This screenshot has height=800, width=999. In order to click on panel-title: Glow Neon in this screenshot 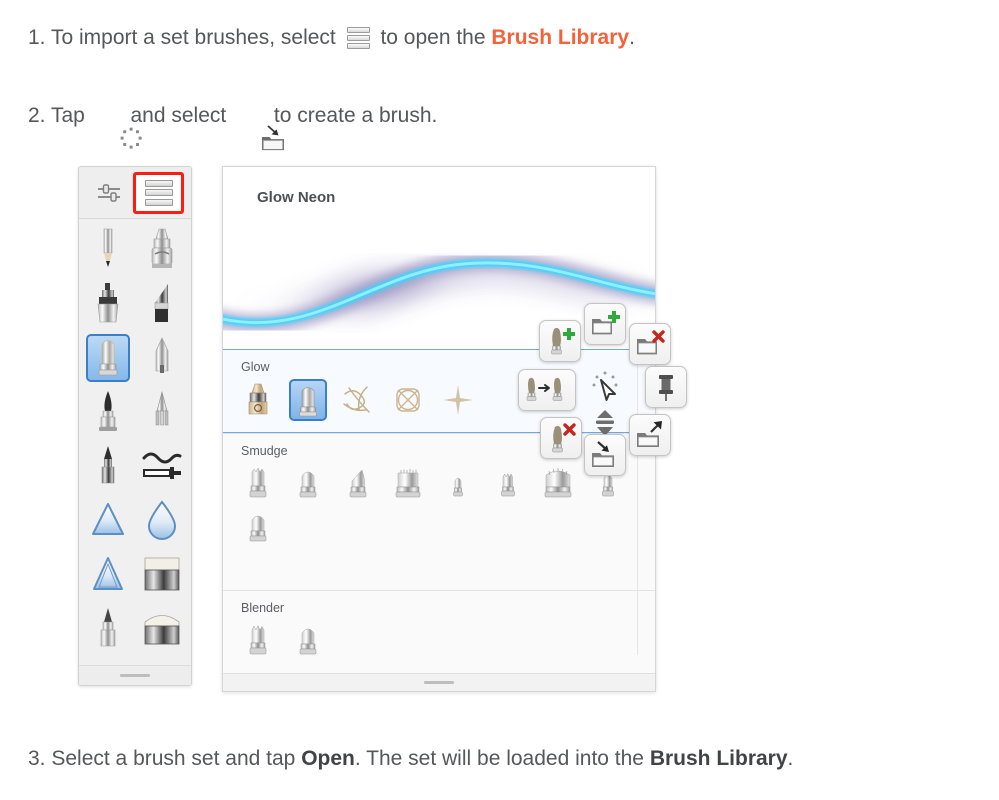, I will do `click(439, 203)`.